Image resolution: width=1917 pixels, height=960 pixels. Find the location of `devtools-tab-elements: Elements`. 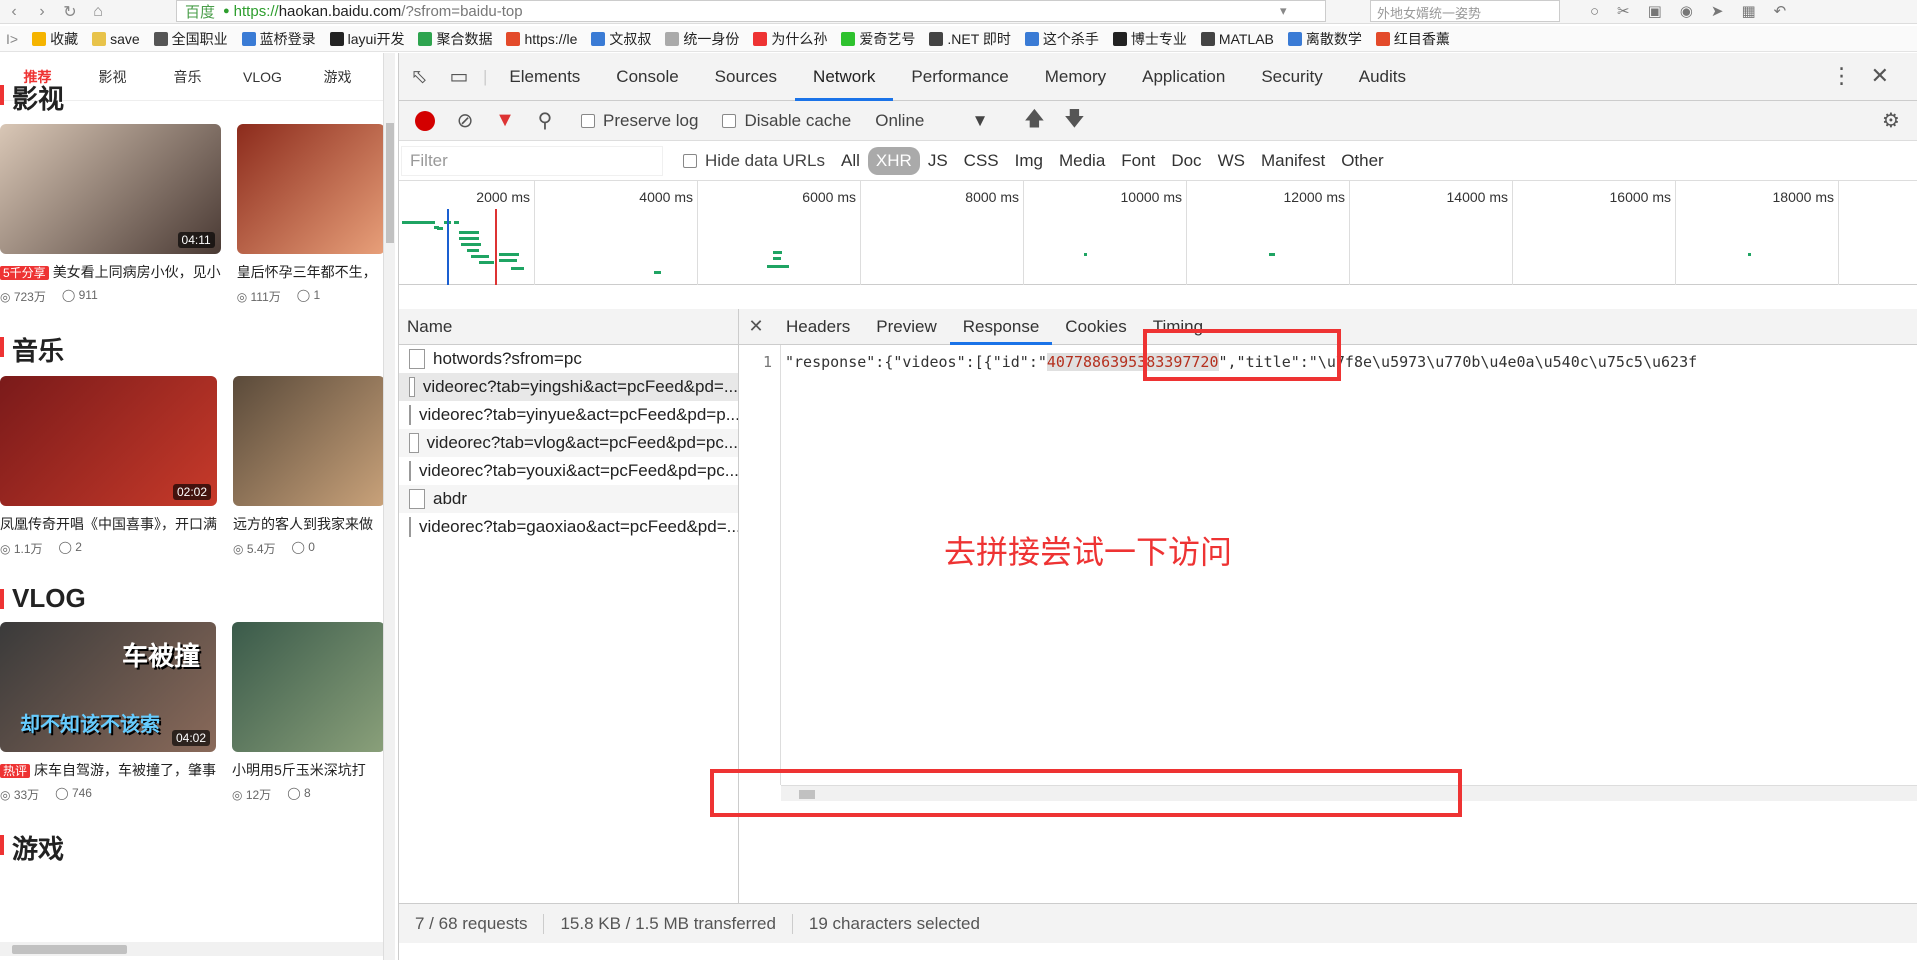

devtools-tab-elements: Elements is located at coordinates (544, 77).